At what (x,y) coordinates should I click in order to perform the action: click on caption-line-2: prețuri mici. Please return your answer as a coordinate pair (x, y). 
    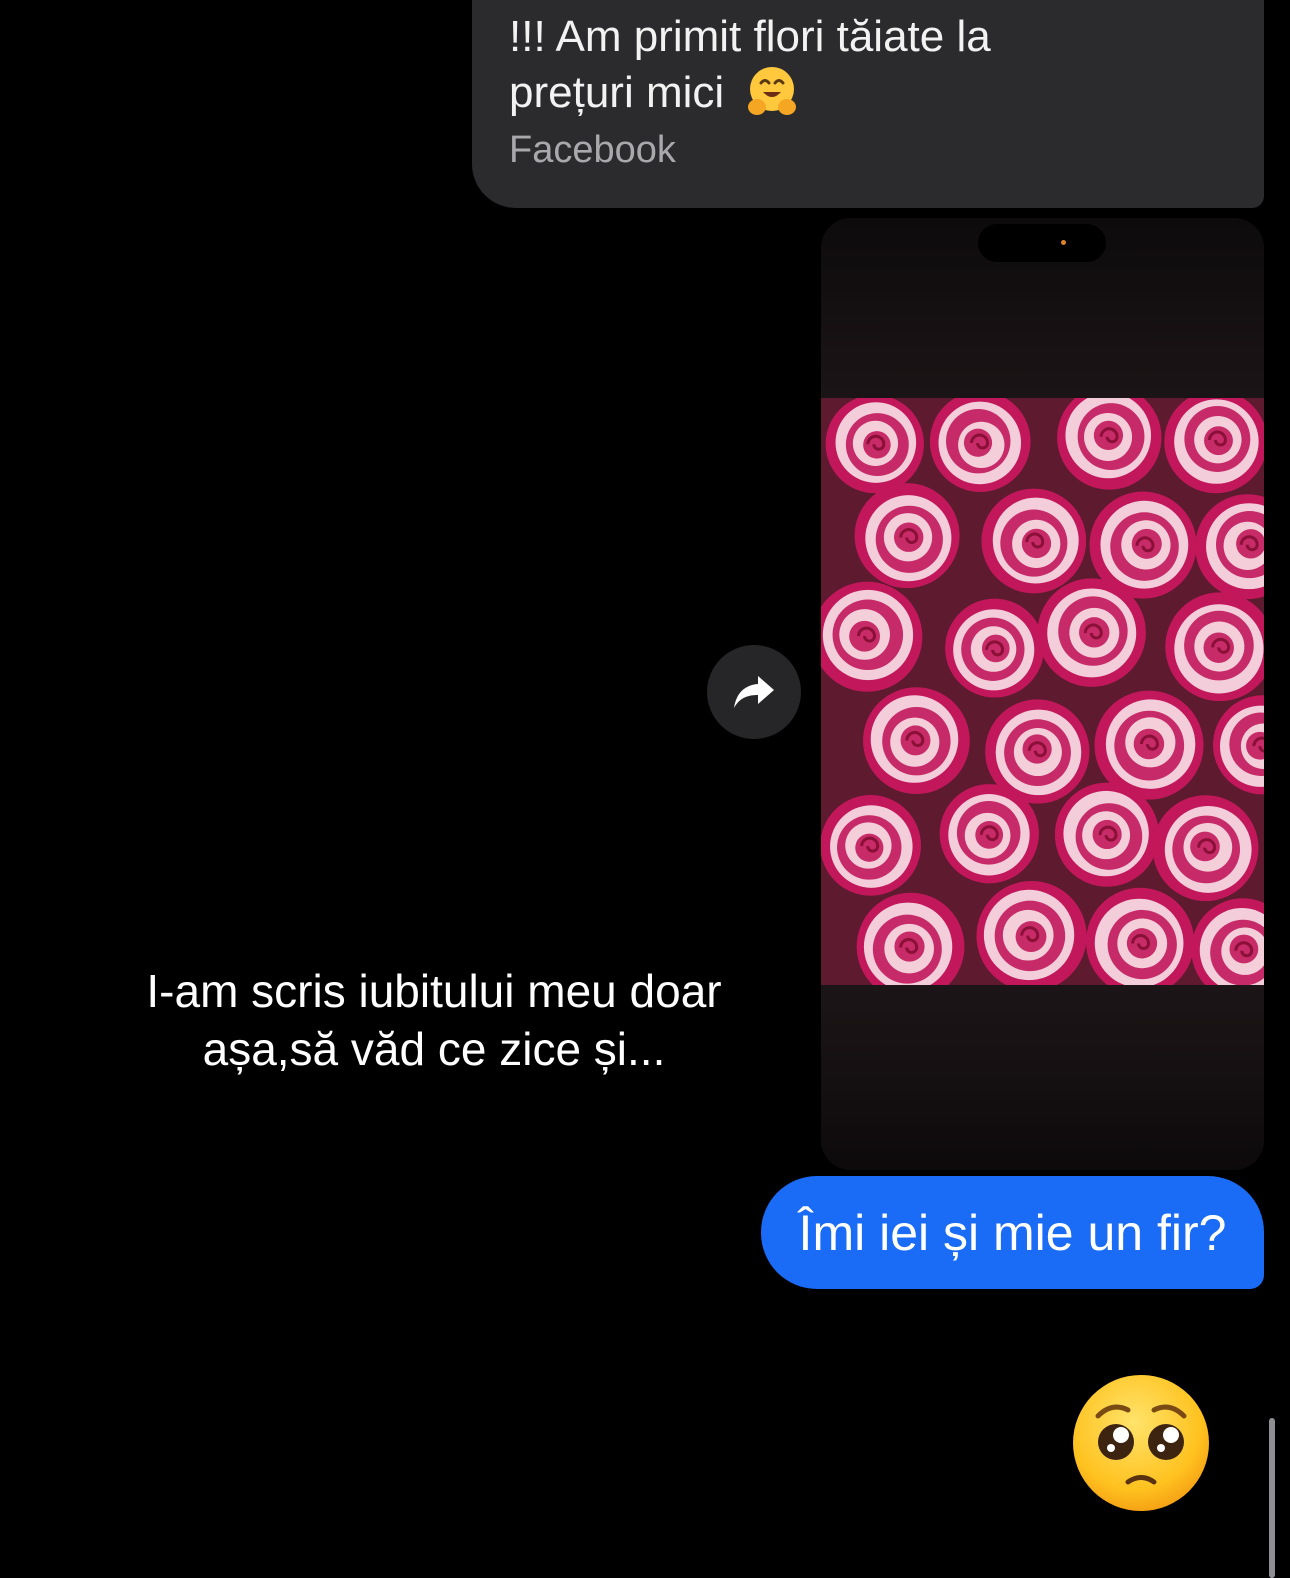
    Looking at the image, I should click on (617, 92).